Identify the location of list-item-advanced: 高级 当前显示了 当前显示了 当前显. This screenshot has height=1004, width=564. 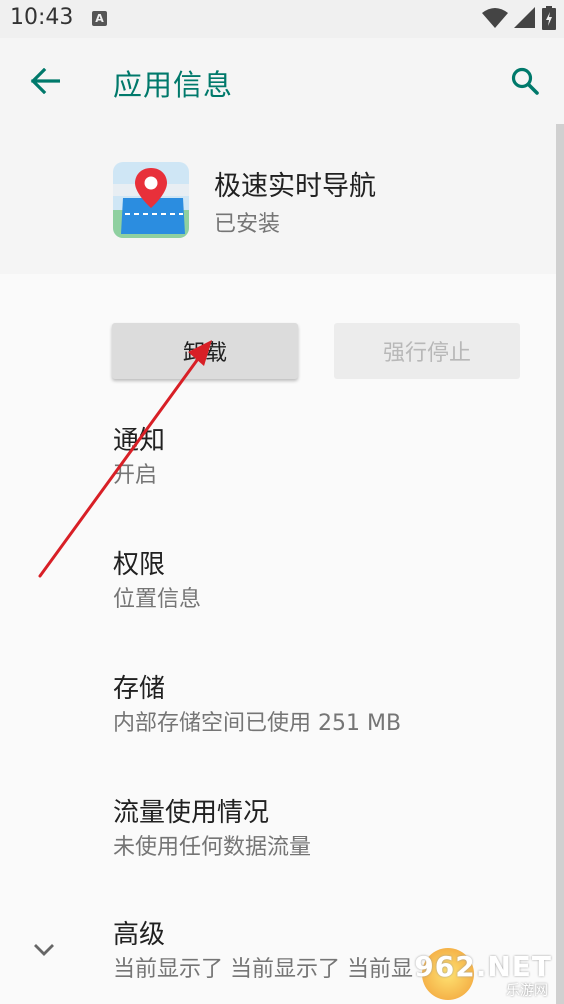
(263, 952).